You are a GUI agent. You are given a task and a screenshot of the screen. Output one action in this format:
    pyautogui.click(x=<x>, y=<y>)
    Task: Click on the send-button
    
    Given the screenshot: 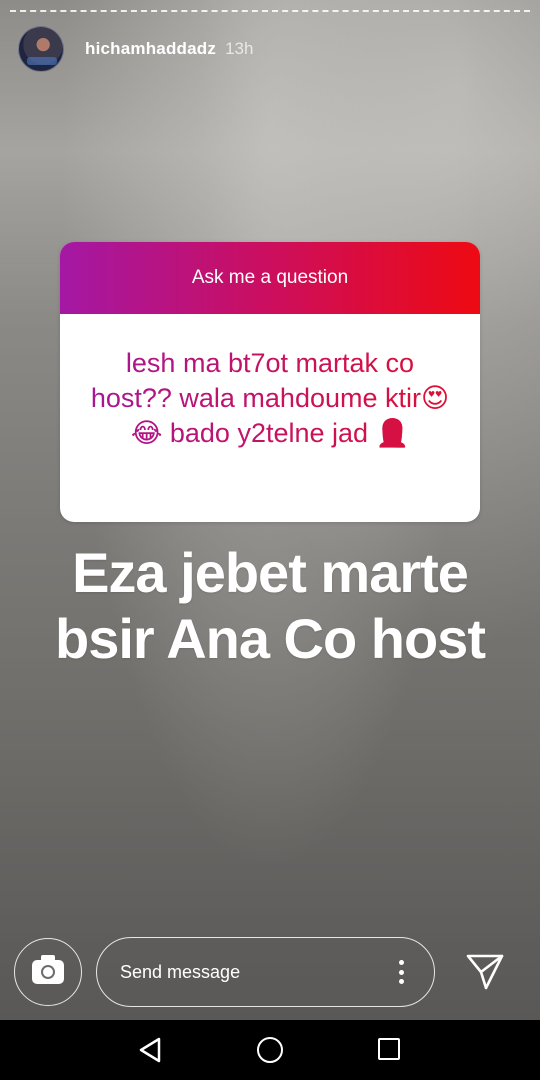 What is the action you would take?
    pyautogui.click(x=485, y=972)
    